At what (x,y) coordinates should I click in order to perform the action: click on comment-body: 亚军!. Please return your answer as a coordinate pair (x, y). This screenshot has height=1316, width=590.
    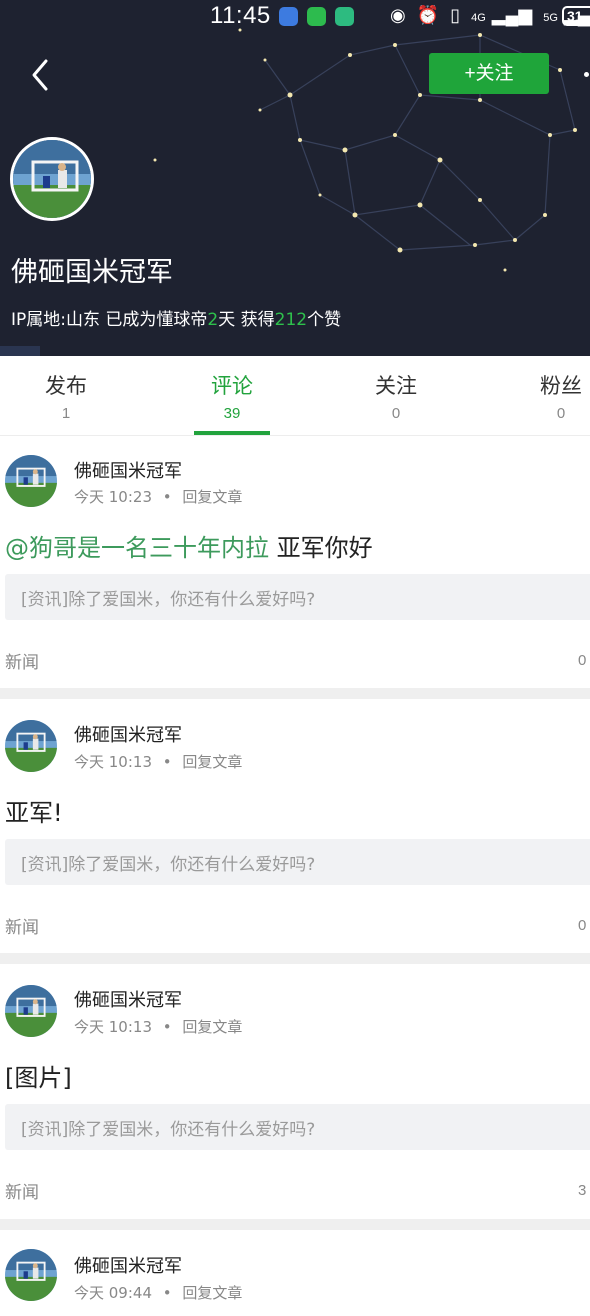
    Looking at the image, I should click on (34, 813).